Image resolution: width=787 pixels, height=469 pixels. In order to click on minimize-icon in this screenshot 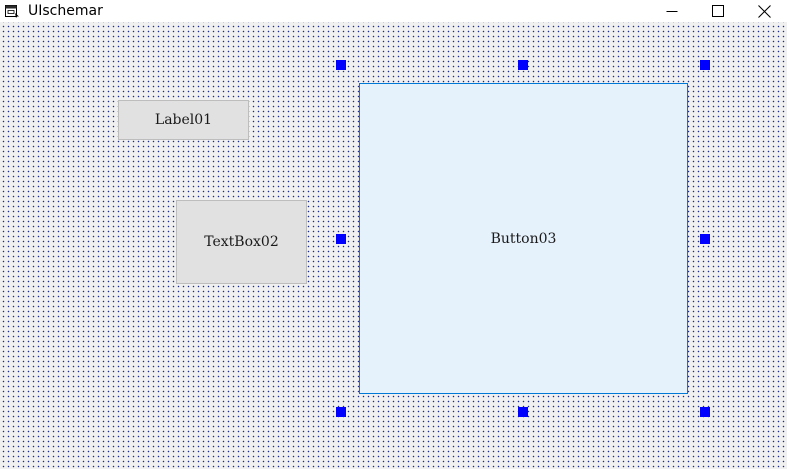, I will do `click(672, 11)`.